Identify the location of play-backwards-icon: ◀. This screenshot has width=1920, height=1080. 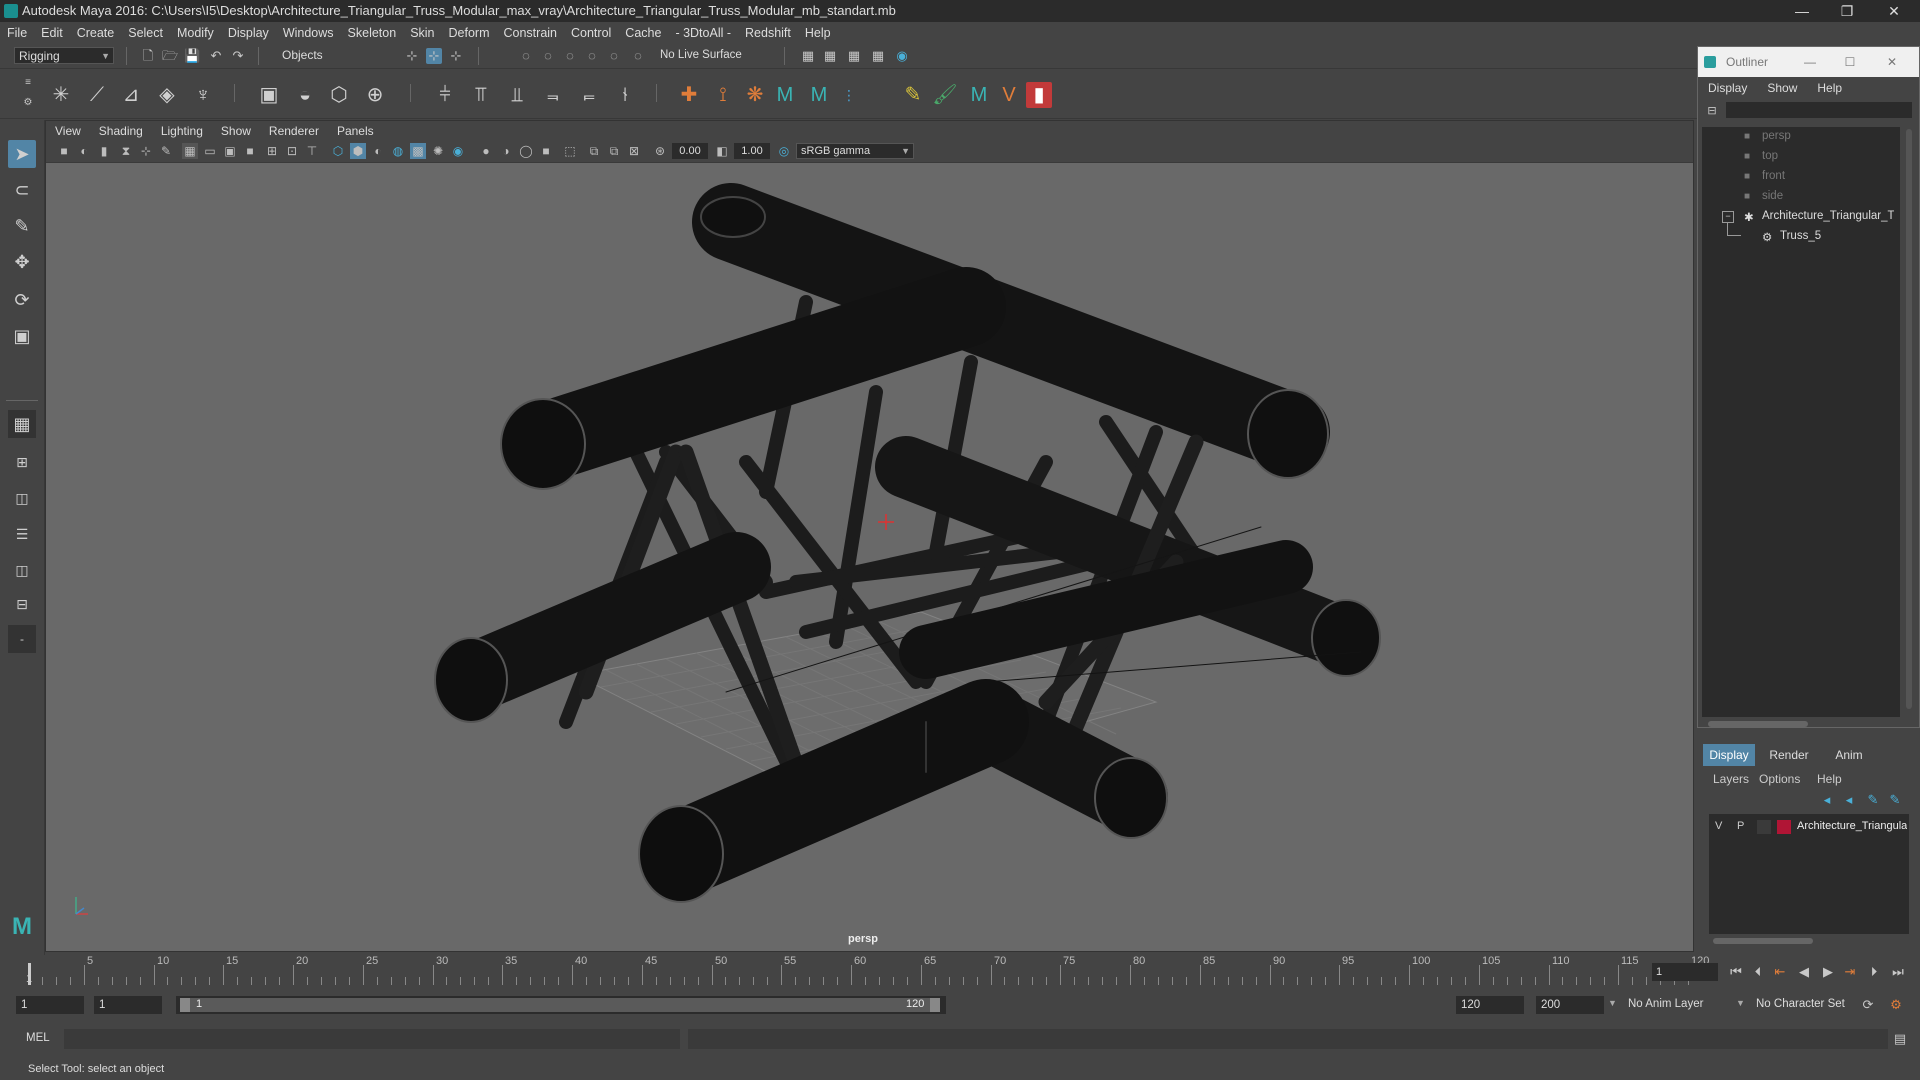
(1804, 972).